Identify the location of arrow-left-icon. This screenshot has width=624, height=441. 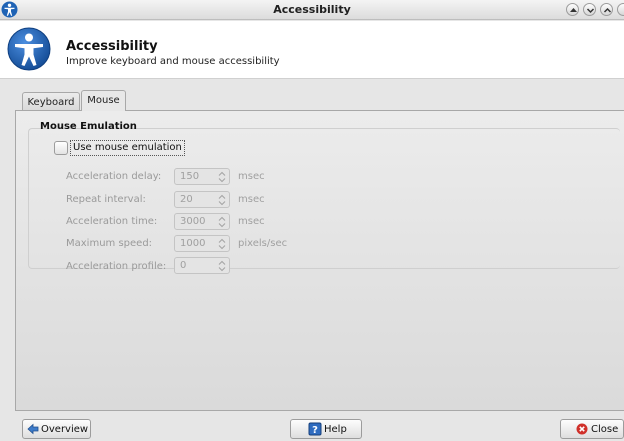
(33, 429).